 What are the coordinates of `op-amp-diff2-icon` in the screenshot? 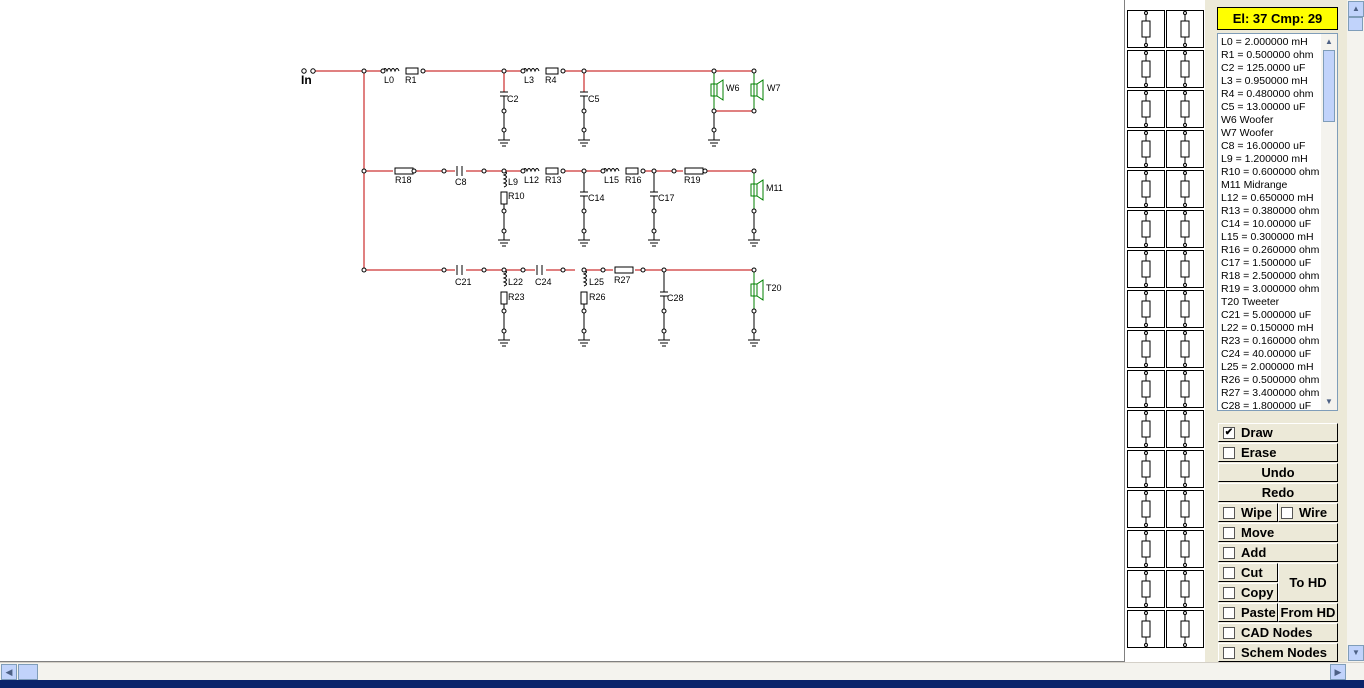 It's located at (1185, 589).